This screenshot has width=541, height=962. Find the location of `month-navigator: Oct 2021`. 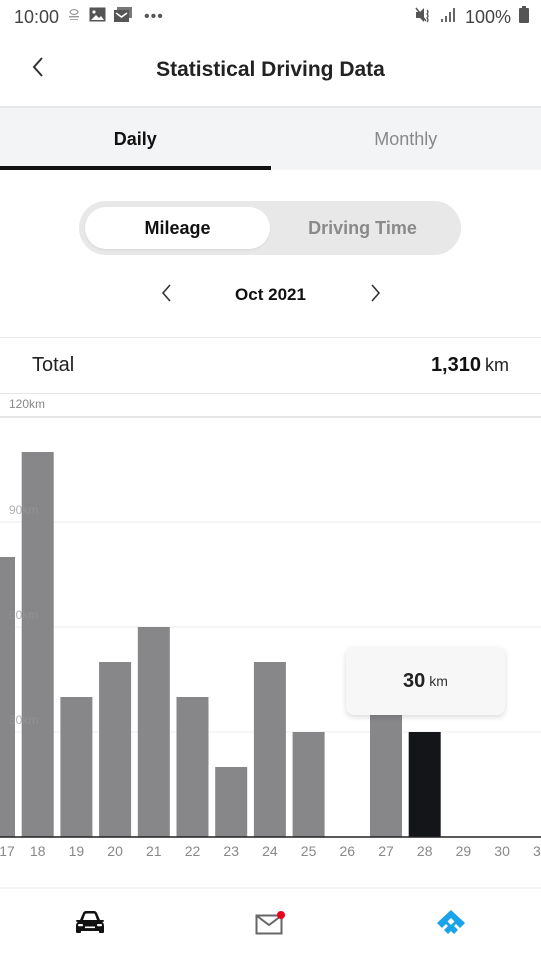

month-navigator: Oct 2021 is located at coordinates (270, 295).